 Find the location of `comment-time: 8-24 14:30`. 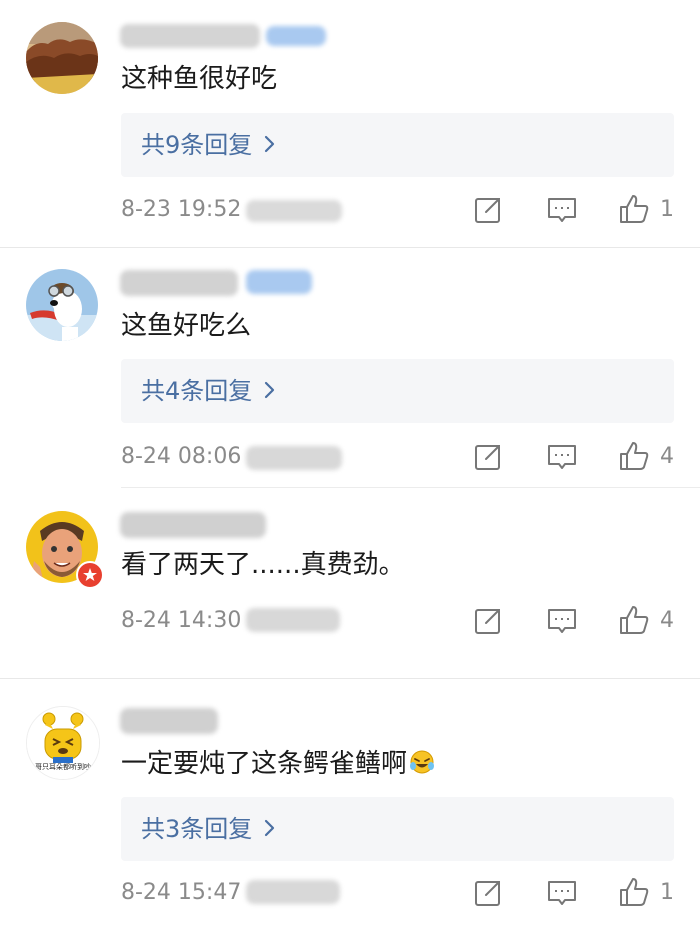

comment-time: 8-24 14:30 is located at coordinates (181, 620).